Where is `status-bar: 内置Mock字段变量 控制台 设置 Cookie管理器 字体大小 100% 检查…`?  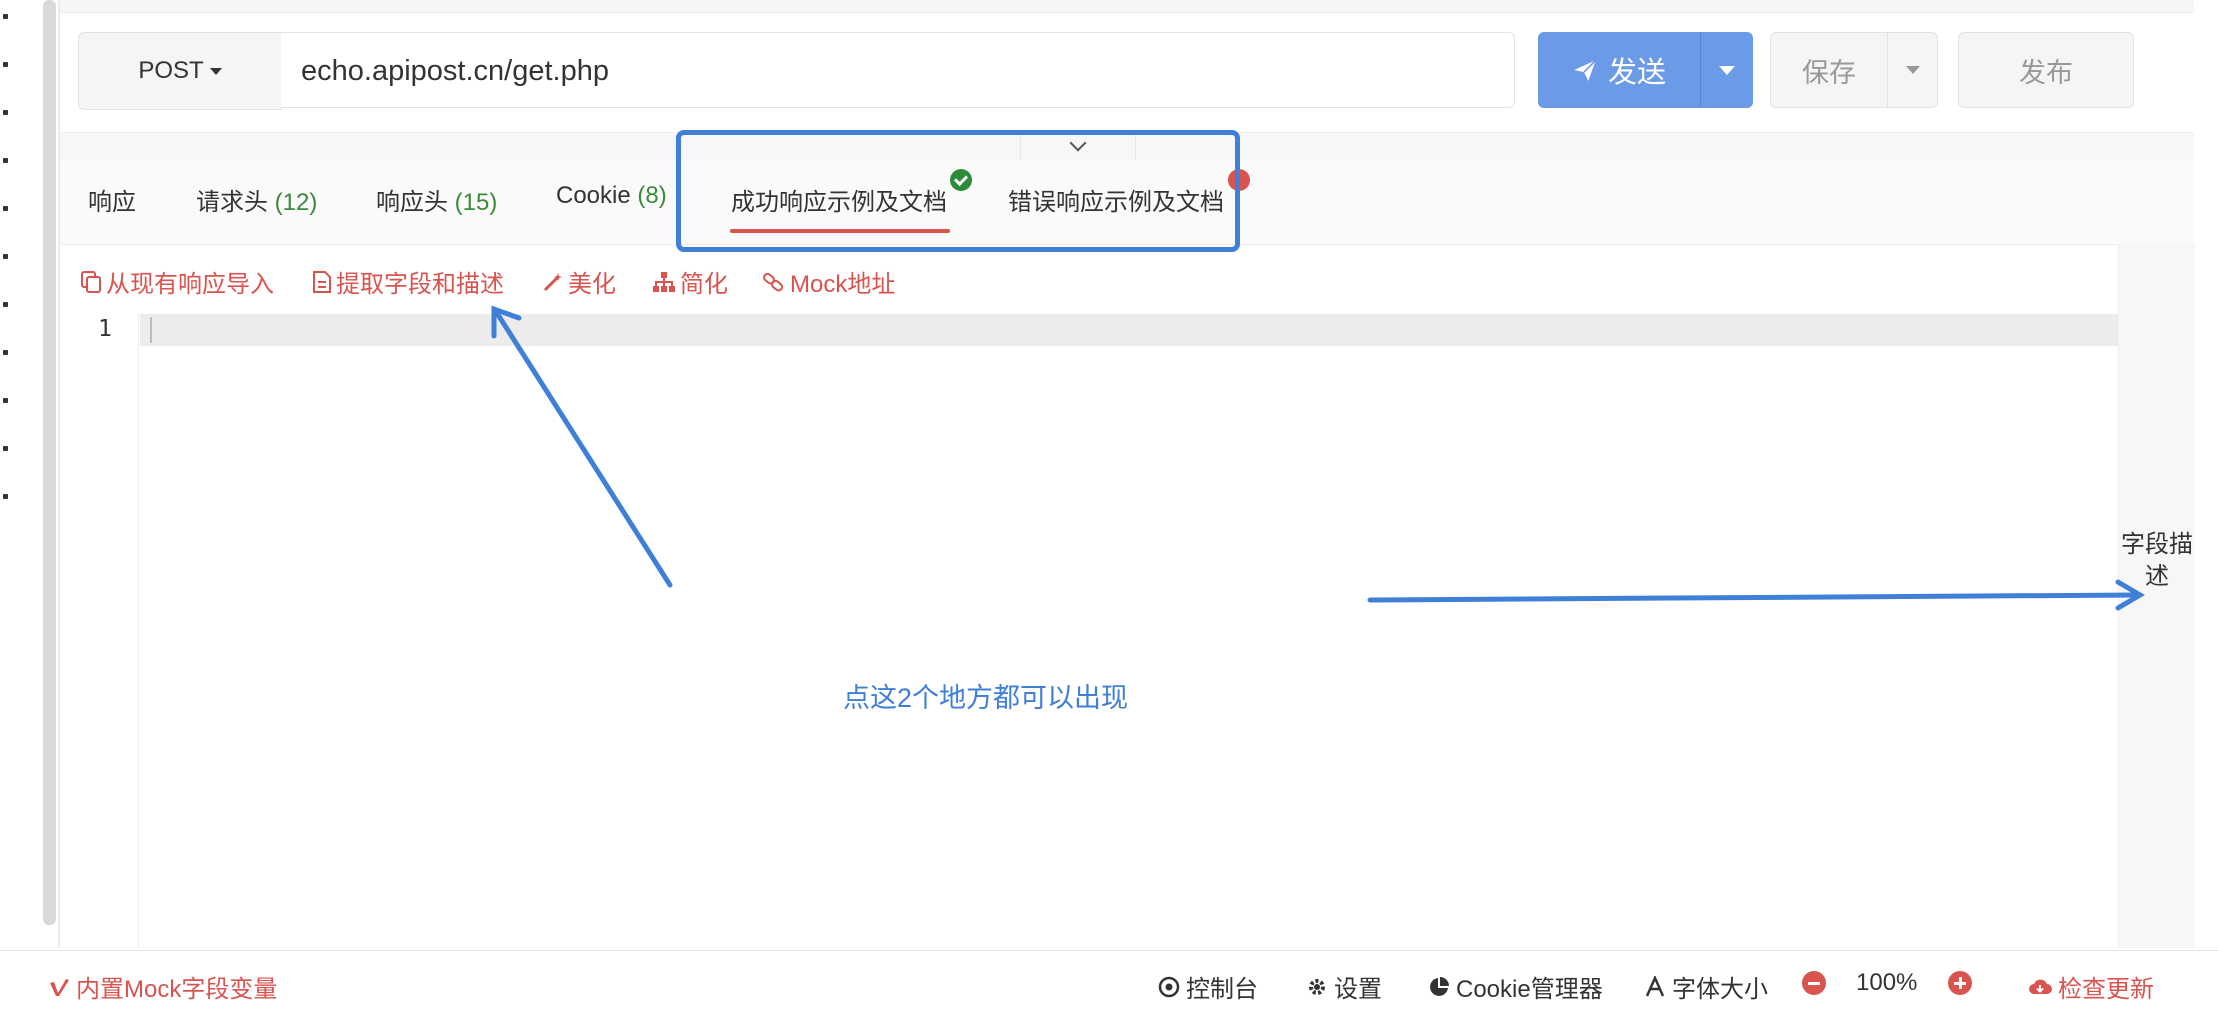 status-bar: 内置Mock字段变量 控制台 设置 Cookie管理器 字体大小 100% 检查… is located at coordinates (1109, 982).